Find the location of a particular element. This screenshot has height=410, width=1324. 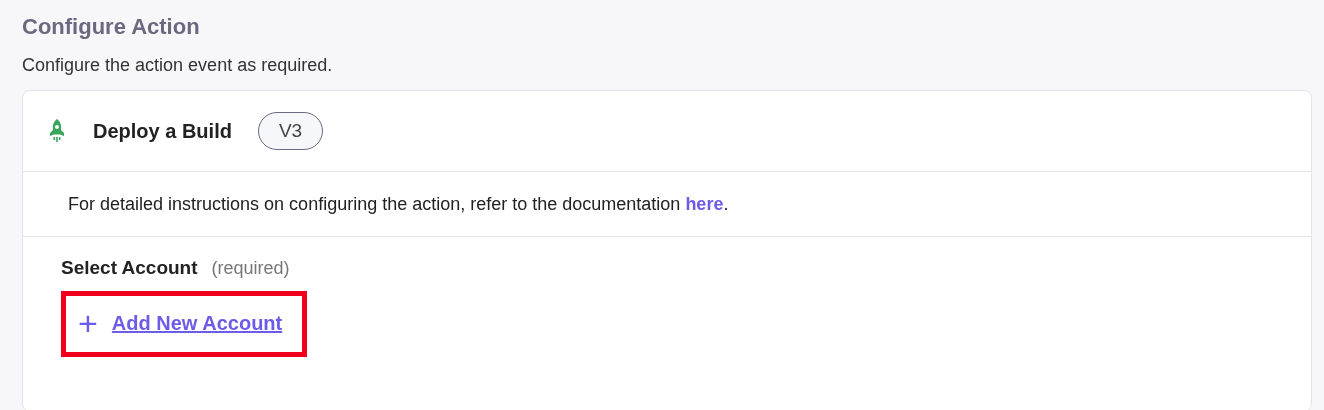

add-account-link: Add New Account is located at coordinates (197, 323).